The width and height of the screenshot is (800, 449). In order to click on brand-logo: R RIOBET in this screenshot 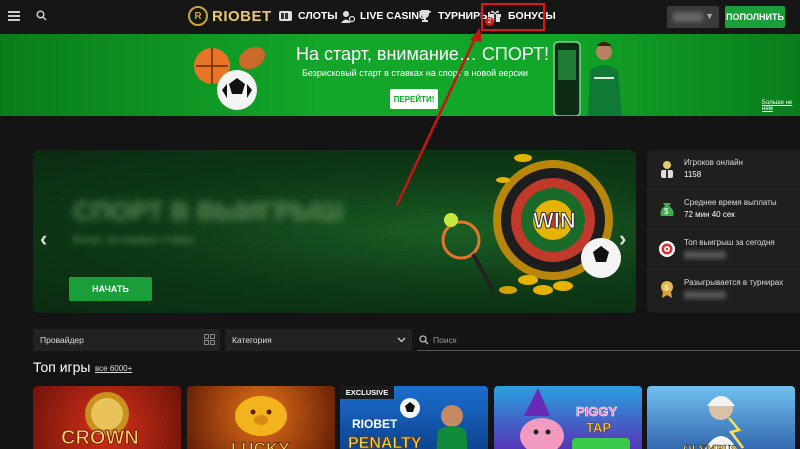, I will do `click(230, 16)`.